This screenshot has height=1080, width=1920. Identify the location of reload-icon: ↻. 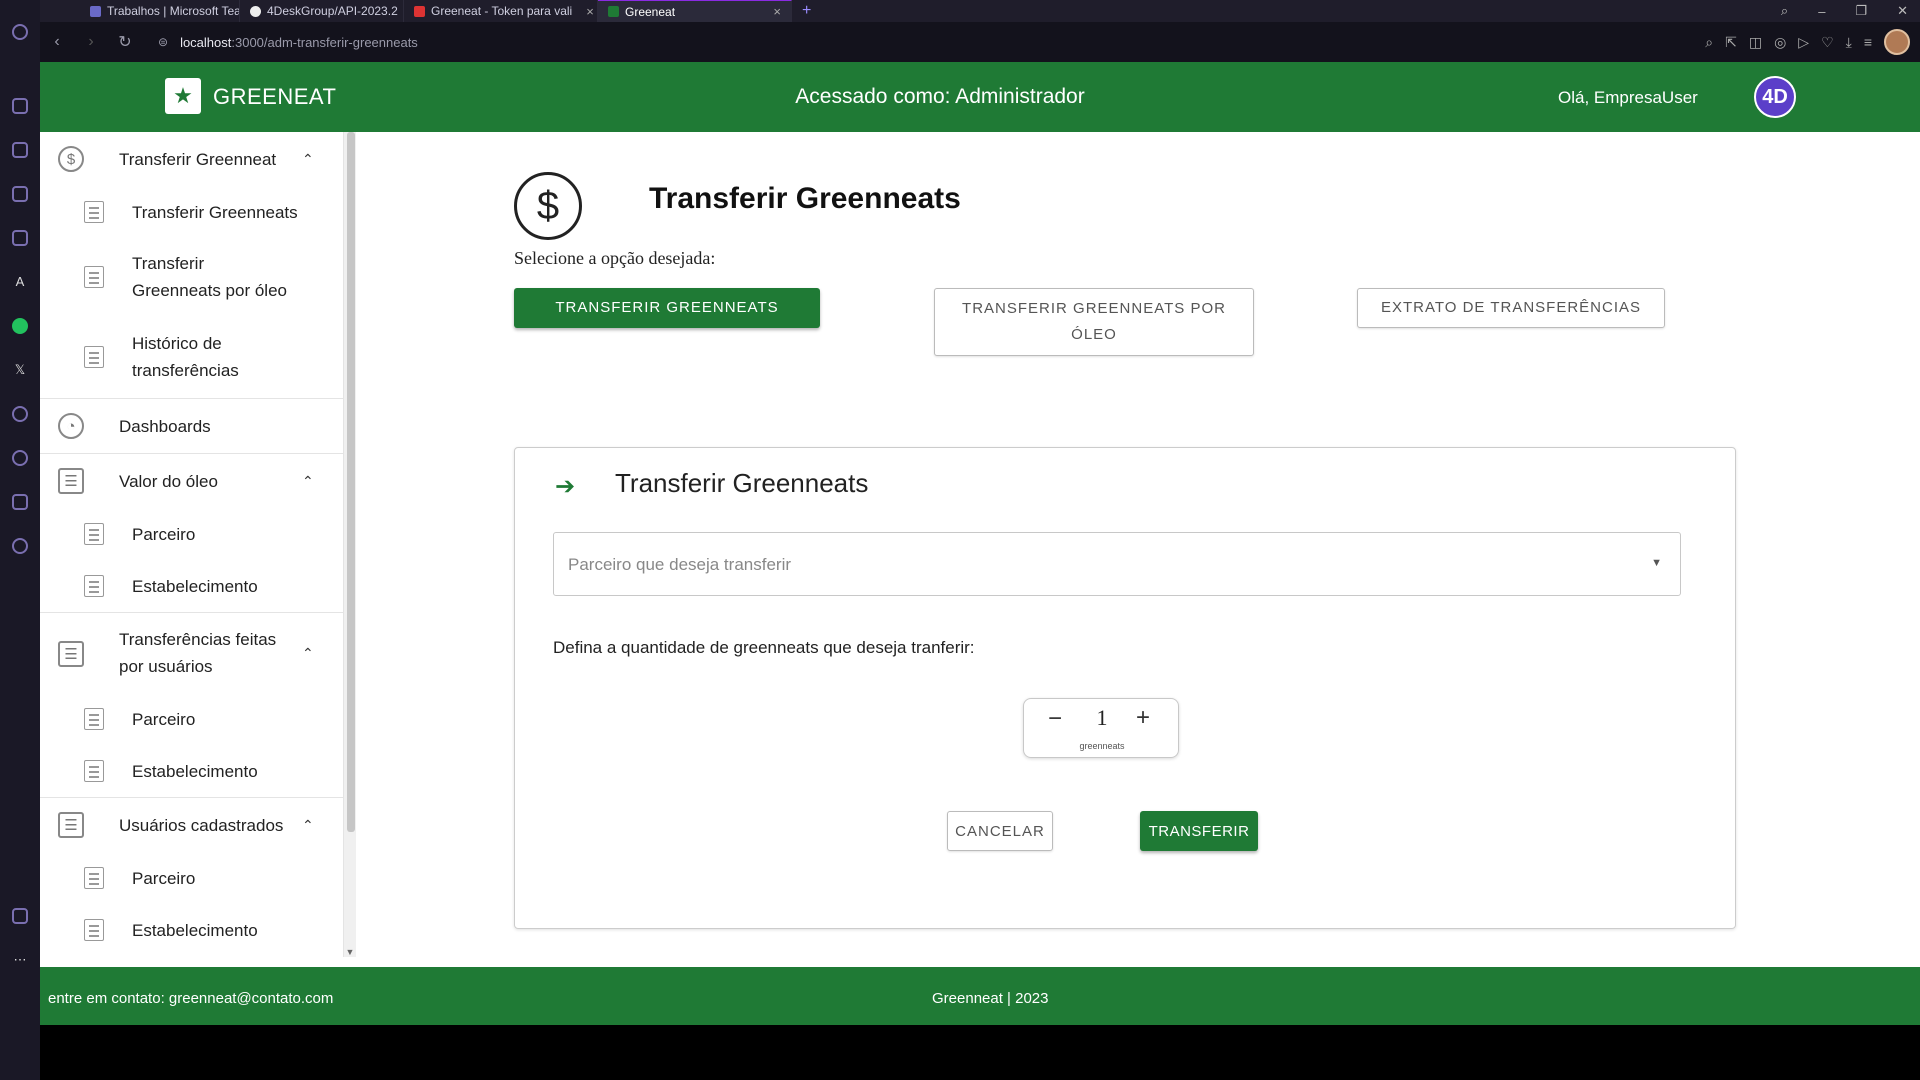
(125, 42).